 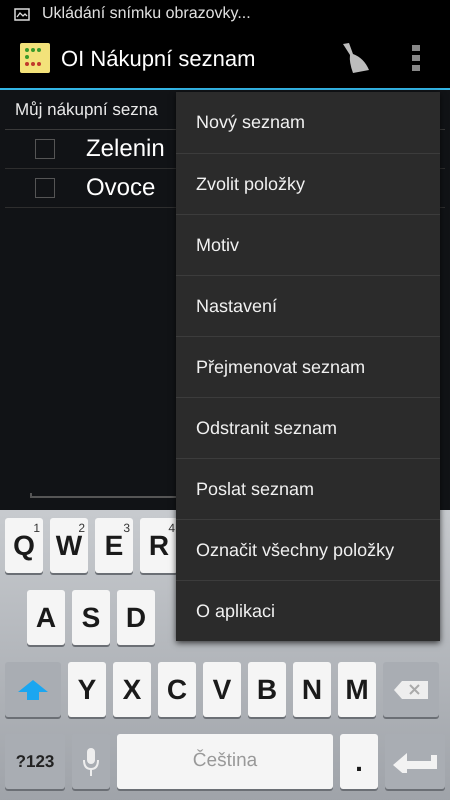 I want to click on overflow-menu-icon, so click(x=416, y=58).